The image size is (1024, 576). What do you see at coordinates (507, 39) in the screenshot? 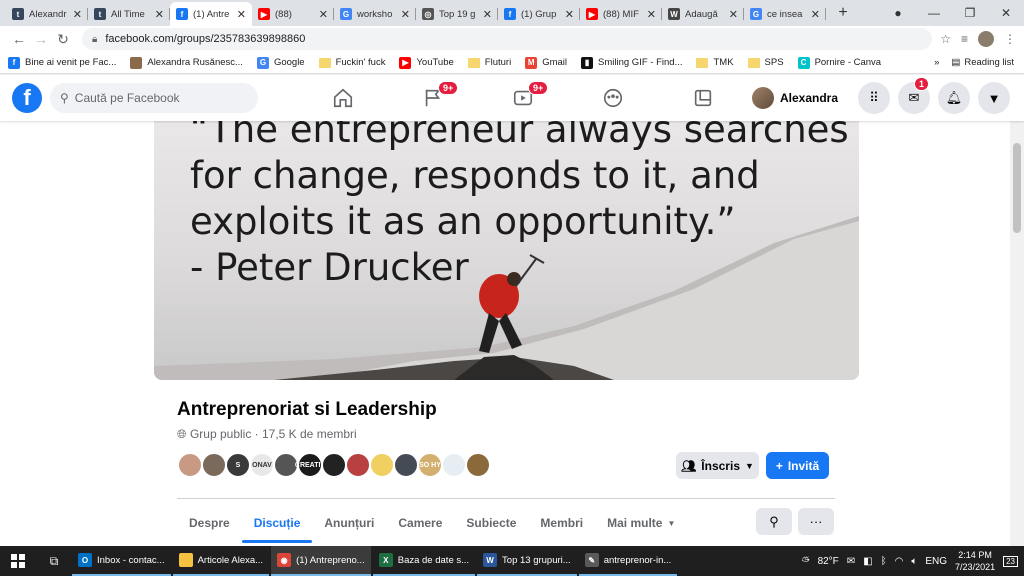
I see `url-field: 🔒︎ facebook.com/groups/235783639898860` at bounding box center [507, 39].